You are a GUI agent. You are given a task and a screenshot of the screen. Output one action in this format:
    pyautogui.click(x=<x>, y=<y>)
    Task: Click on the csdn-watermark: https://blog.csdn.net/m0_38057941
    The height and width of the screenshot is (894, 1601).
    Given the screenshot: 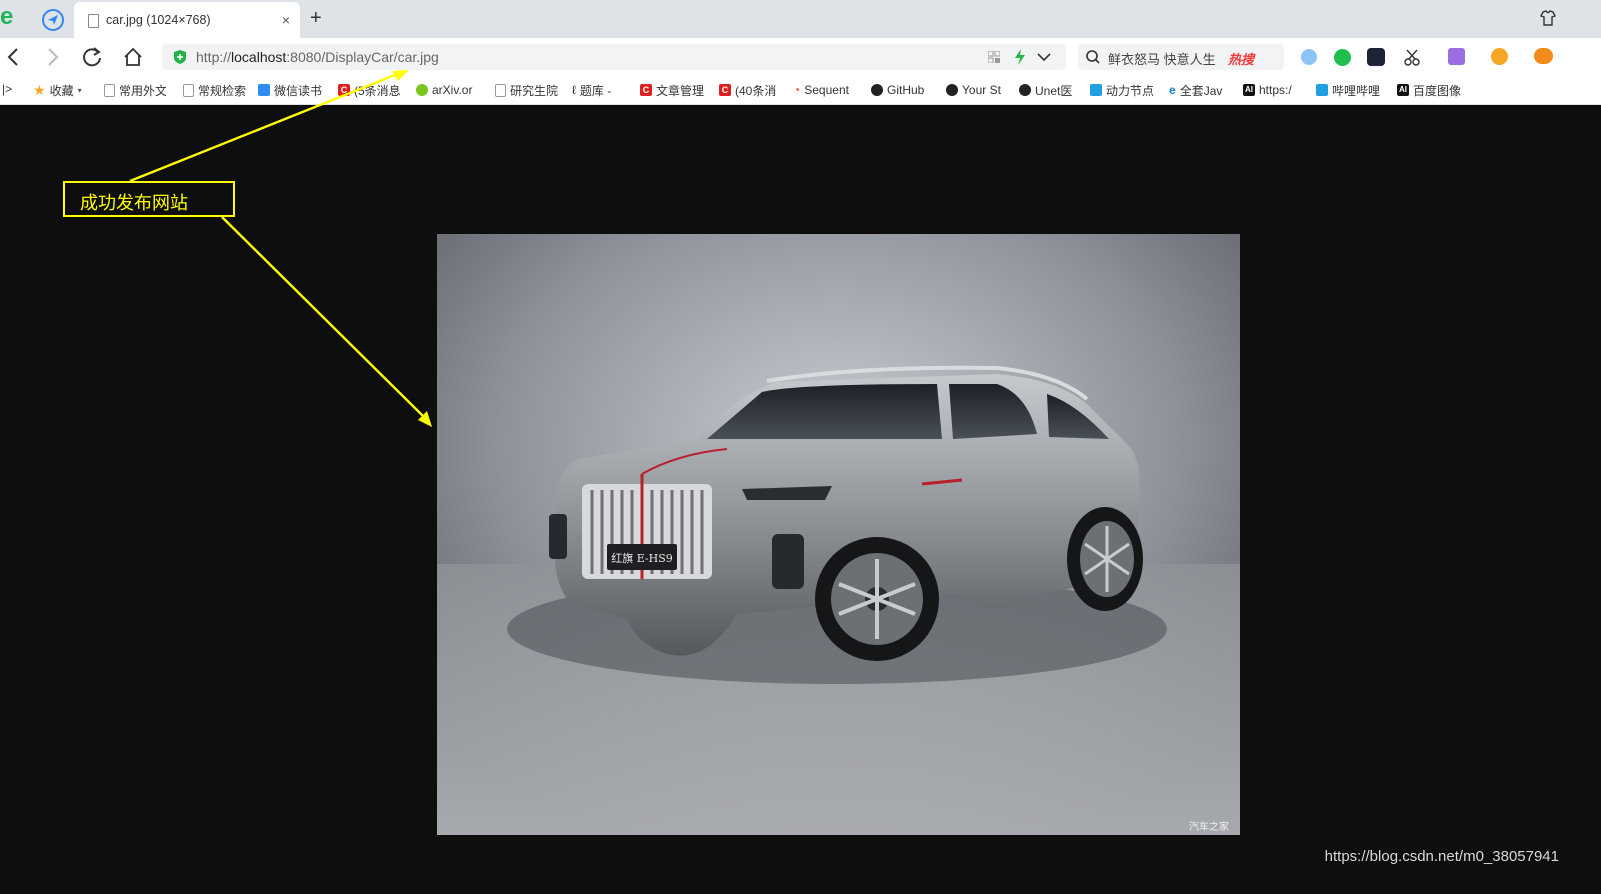 What is the action you would take?
    pyautogui.click(x=1441, y=856)
    